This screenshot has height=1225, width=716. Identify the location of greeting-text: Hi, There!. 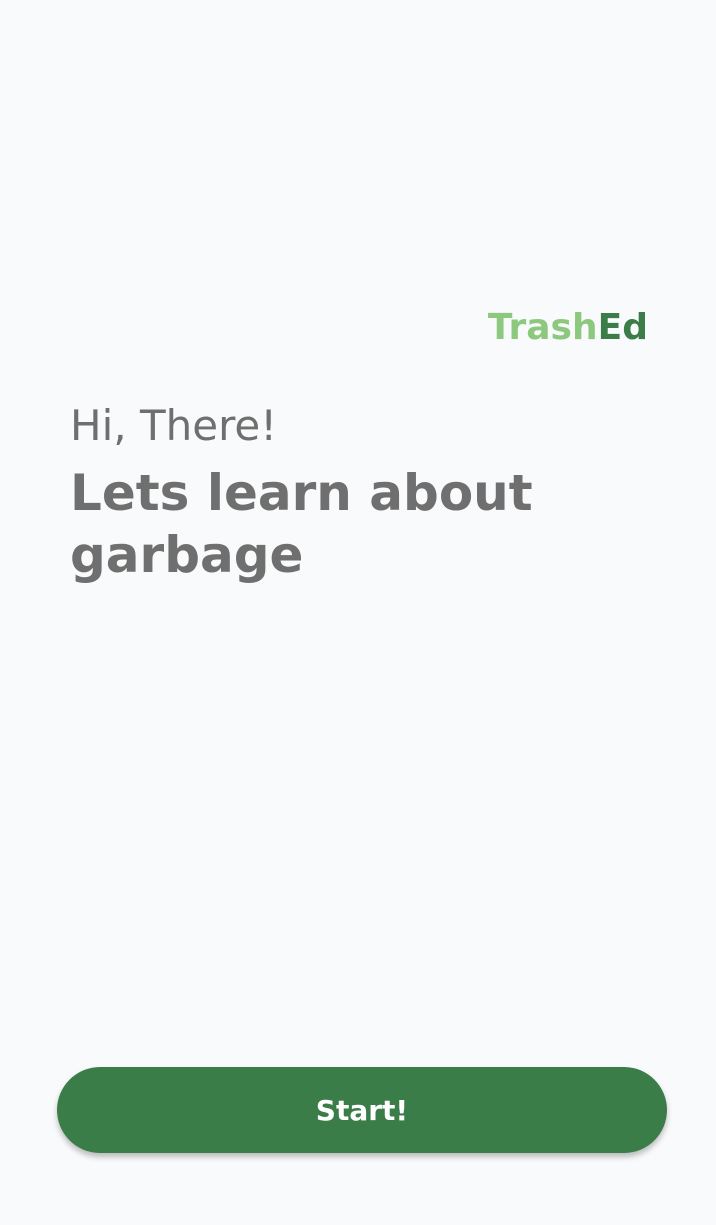
(174, 425).